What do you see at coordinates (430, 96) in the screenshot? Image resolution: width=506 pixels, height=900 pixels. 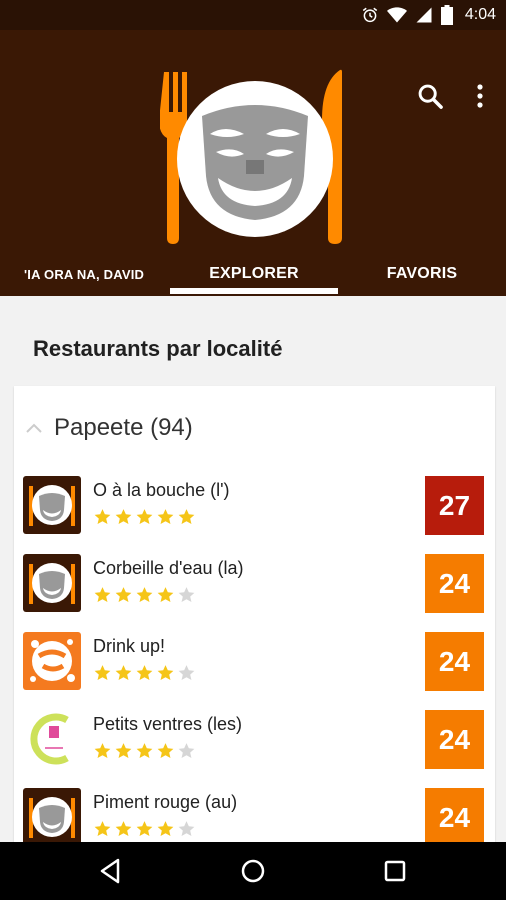 I see `search-icon` at bounding box center [430, 96].